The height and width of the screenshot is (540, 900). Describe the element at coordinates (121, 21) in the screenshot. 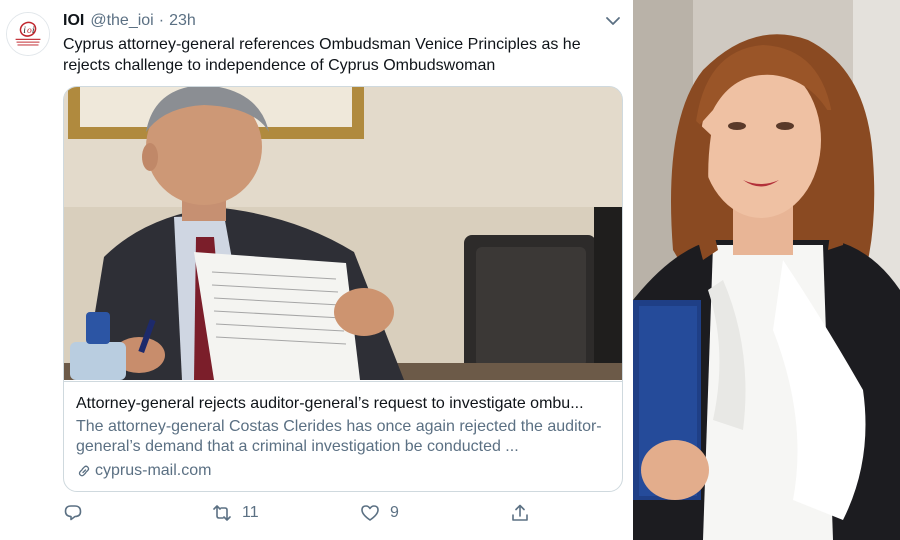

I see `author-handle: @the_ioi` at that location.